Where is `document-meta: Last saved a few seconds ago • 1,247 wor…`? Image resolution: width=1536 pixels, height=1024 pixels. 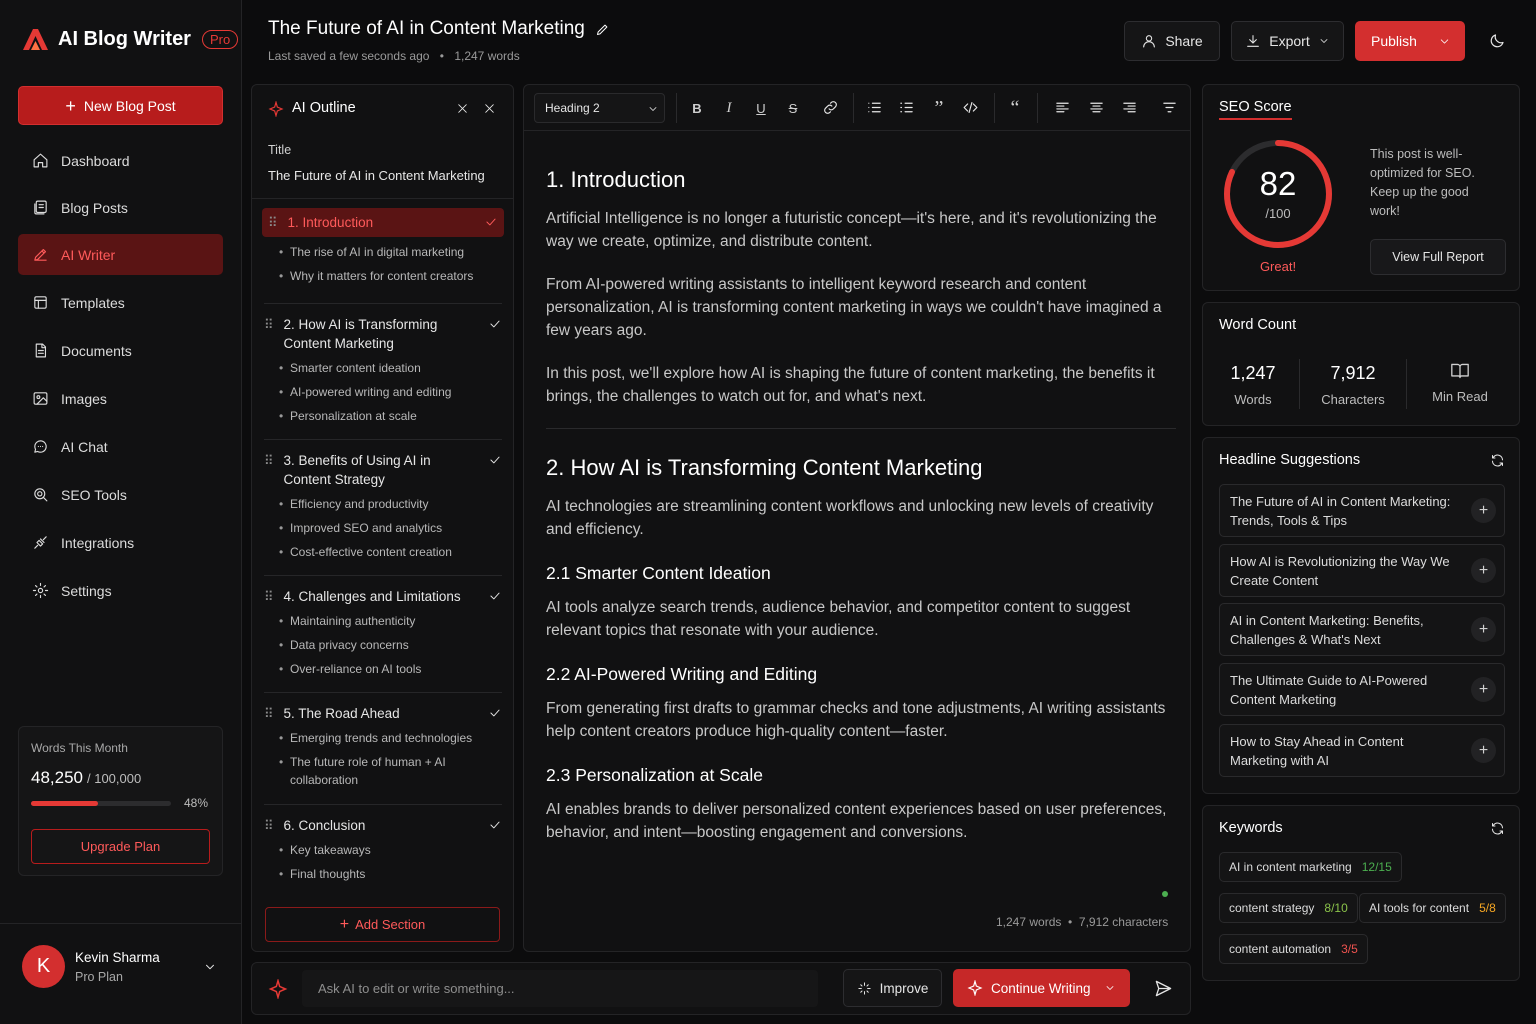 document-meta: Last saved a few seconds ago • 1,247 wor… is located at coordinates (394, 56).